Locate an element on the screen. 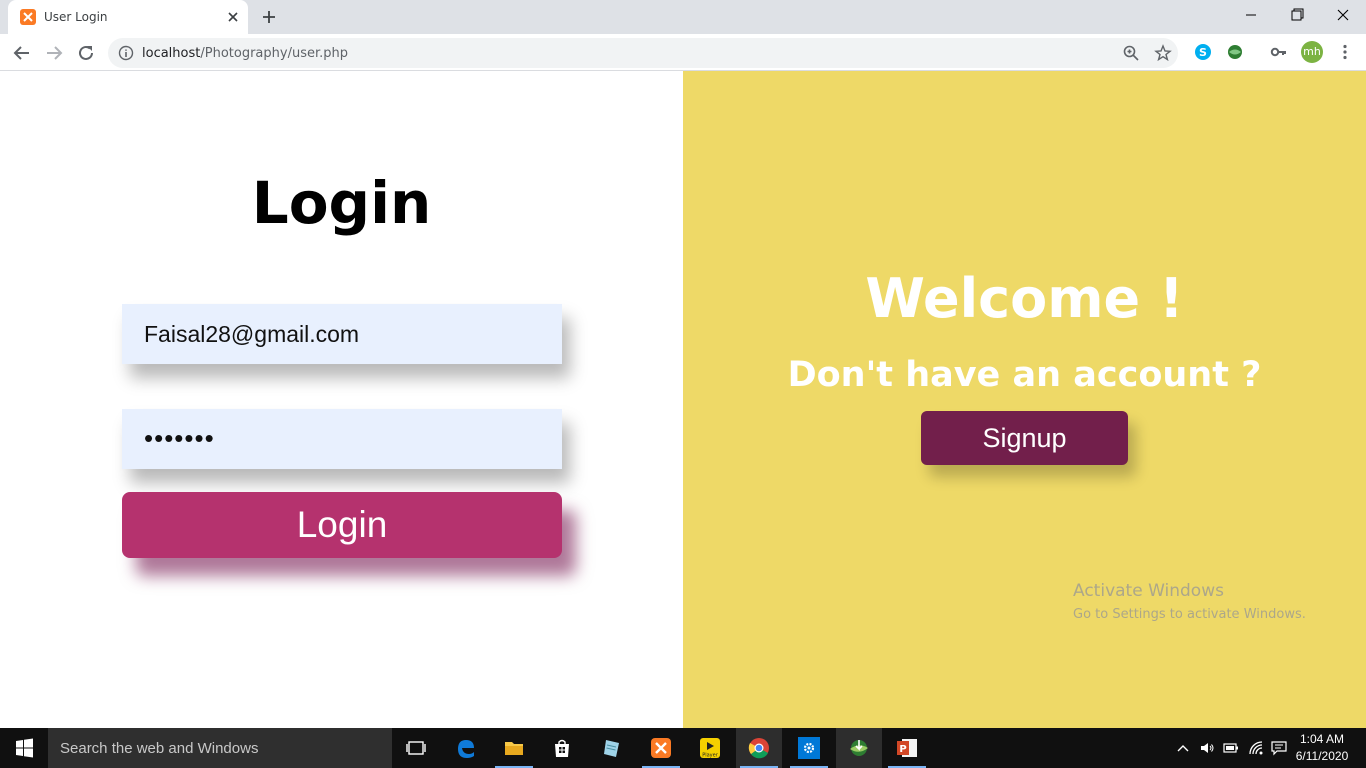 Image resolution: width=1366 pixels, height=768 pixels. taskbar-clock: 1:04 AM 6/11/2020 is located at coordinates (1322, 748).